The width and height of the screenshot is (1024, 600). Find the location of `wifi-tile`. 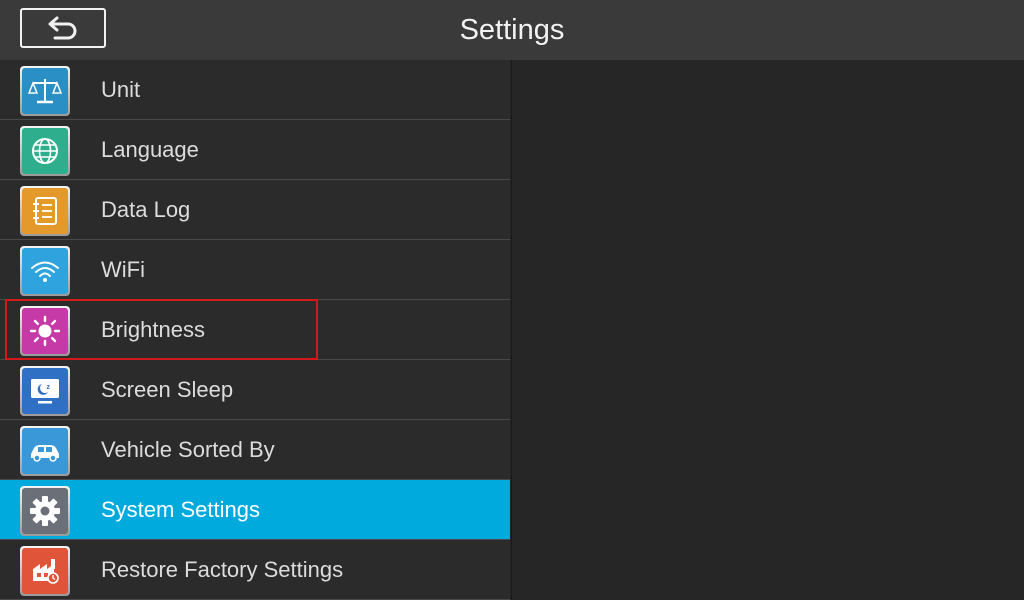

wifi-tile is located at coordinates (45, 271).